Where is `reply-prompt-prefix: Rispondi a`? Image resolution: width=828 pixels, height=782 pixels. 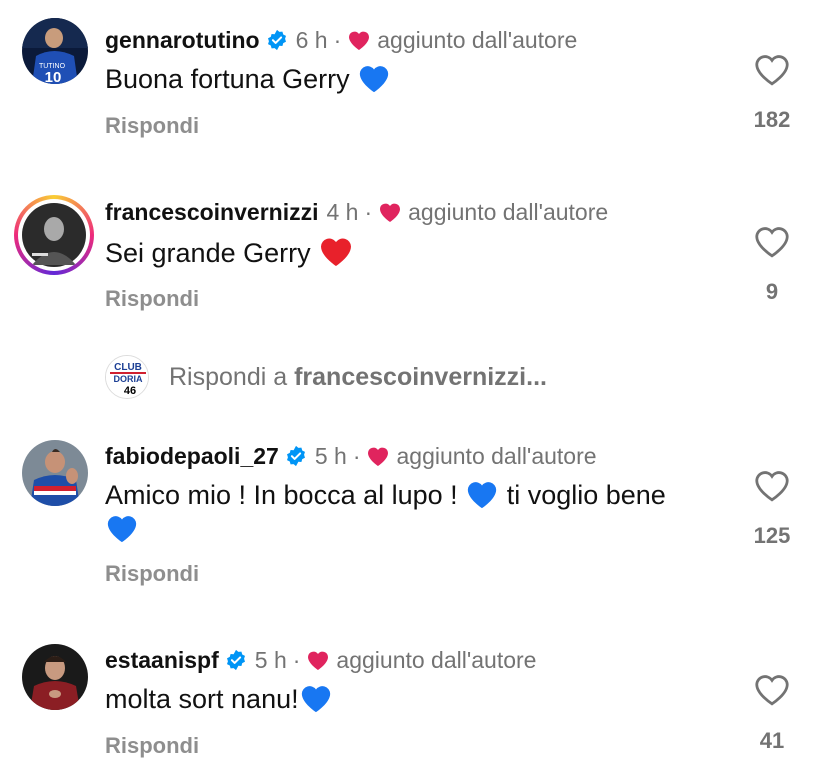 reply-prompt-prefix: Rispondi a is located at coordinates (228, 376).